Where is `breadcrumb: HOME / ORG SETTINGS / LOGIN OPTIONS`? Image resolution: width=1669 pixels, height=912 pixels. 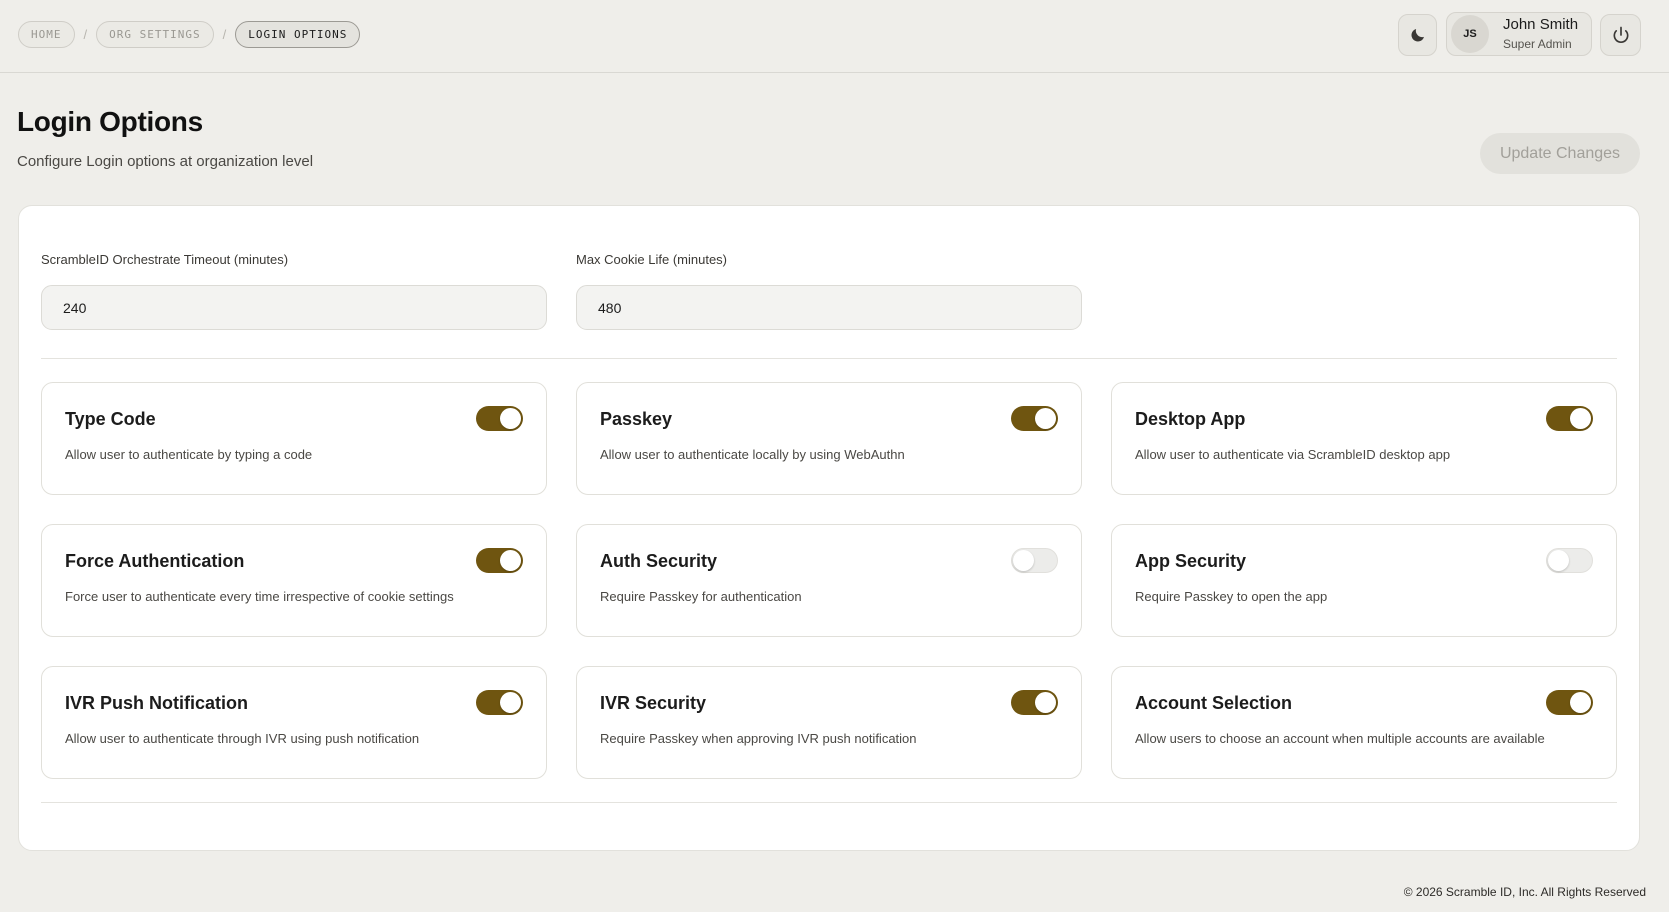
breadcrumb: HOME / ORG SETTINGS / LOGIN OPTIONS is located at coordinates (189, 34).